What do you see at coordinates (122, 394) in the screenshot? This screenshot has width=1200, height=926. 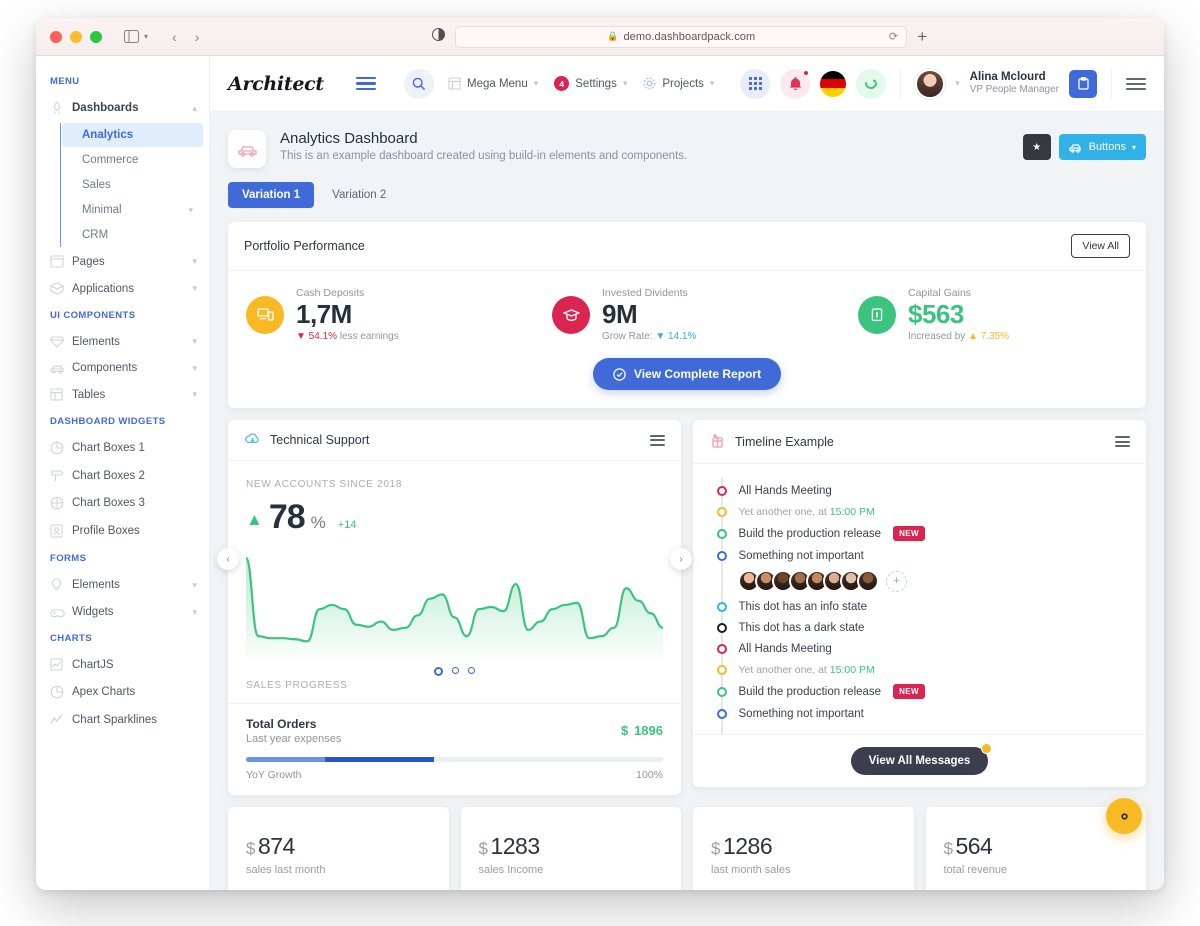 I see `sidebar-item-tables: Tables ▾` at bounding box center [122, 394].